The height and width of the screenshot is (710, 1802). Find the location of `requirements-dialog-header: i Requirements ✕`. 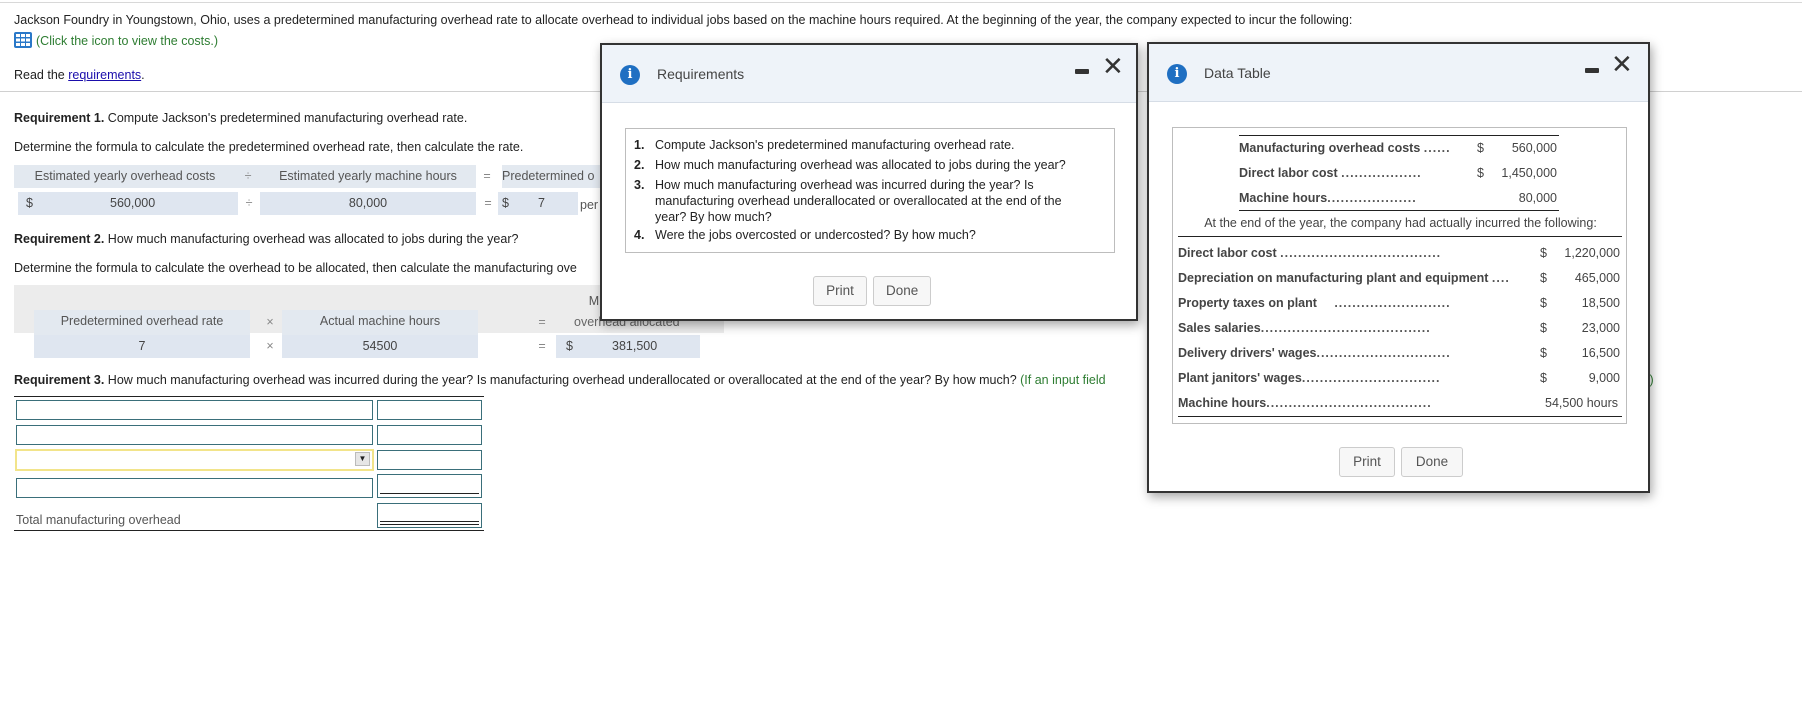

requirements-dialog-header: i Requirements ✕ is located at coordinates (869, 74).